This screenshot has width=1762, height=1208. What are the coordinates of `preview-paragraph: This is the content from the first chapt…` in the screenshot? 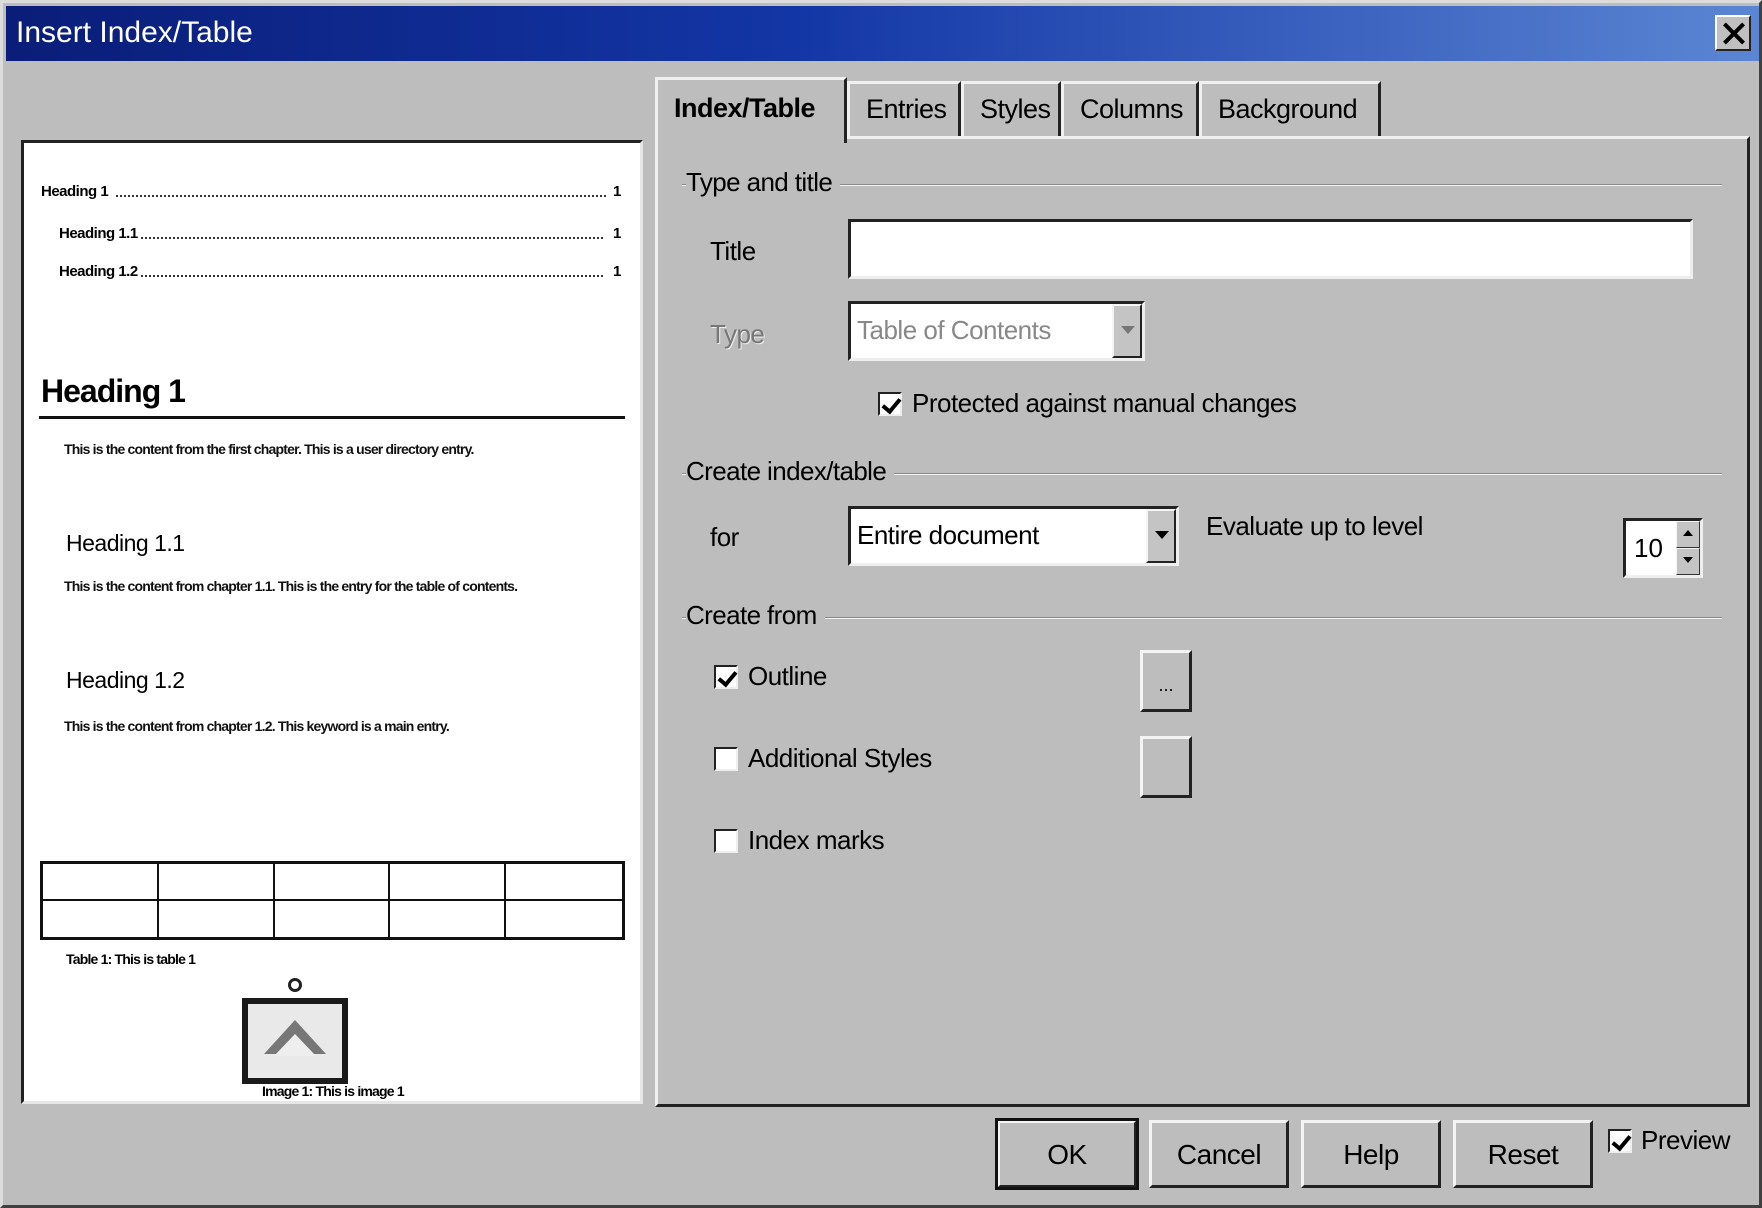 It's located at (269, 449).